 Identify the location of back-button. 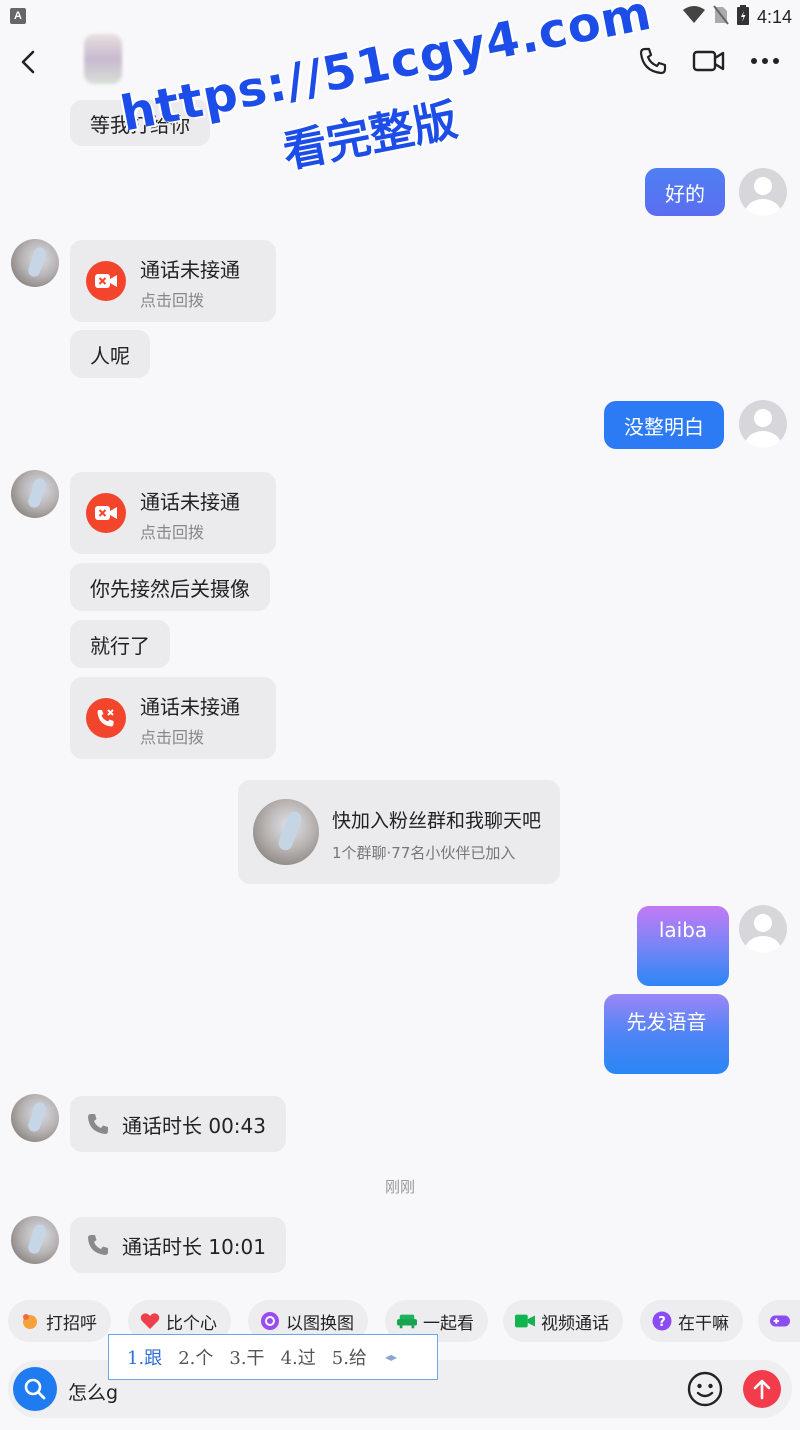
(28, 62).